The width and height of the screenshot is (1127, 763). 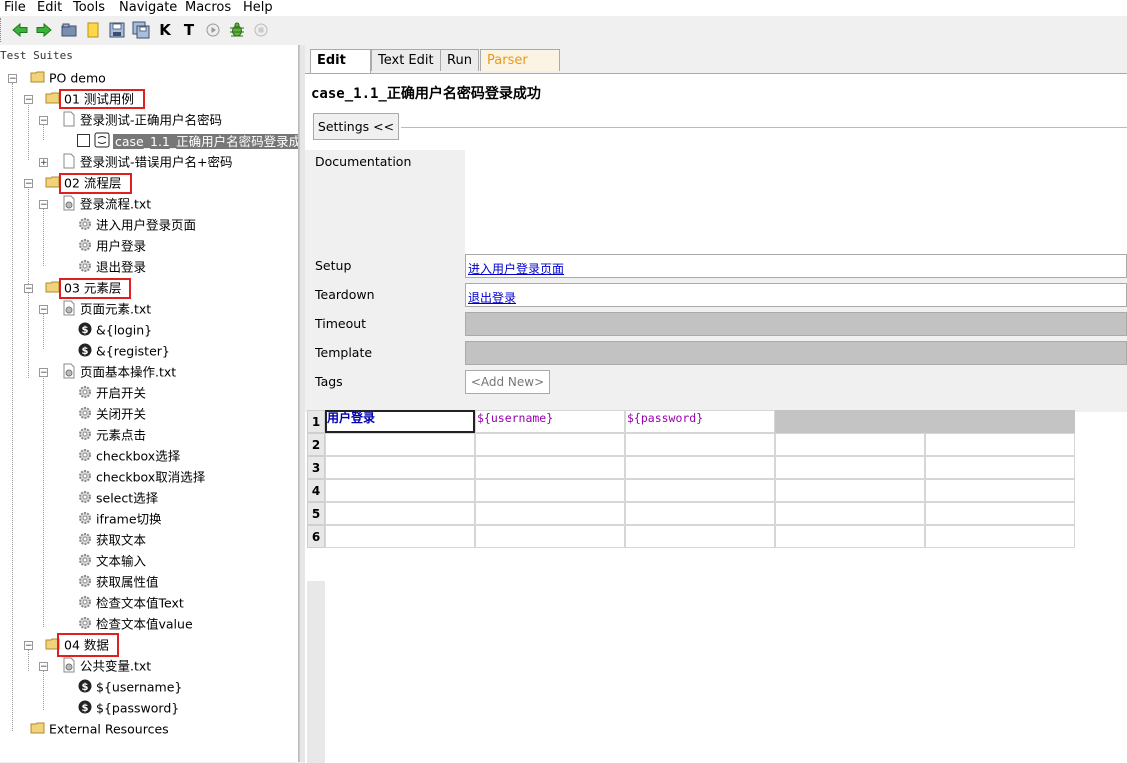 I want to click on tree-item-variable: $ ${username}, so click(x=129, y=687).